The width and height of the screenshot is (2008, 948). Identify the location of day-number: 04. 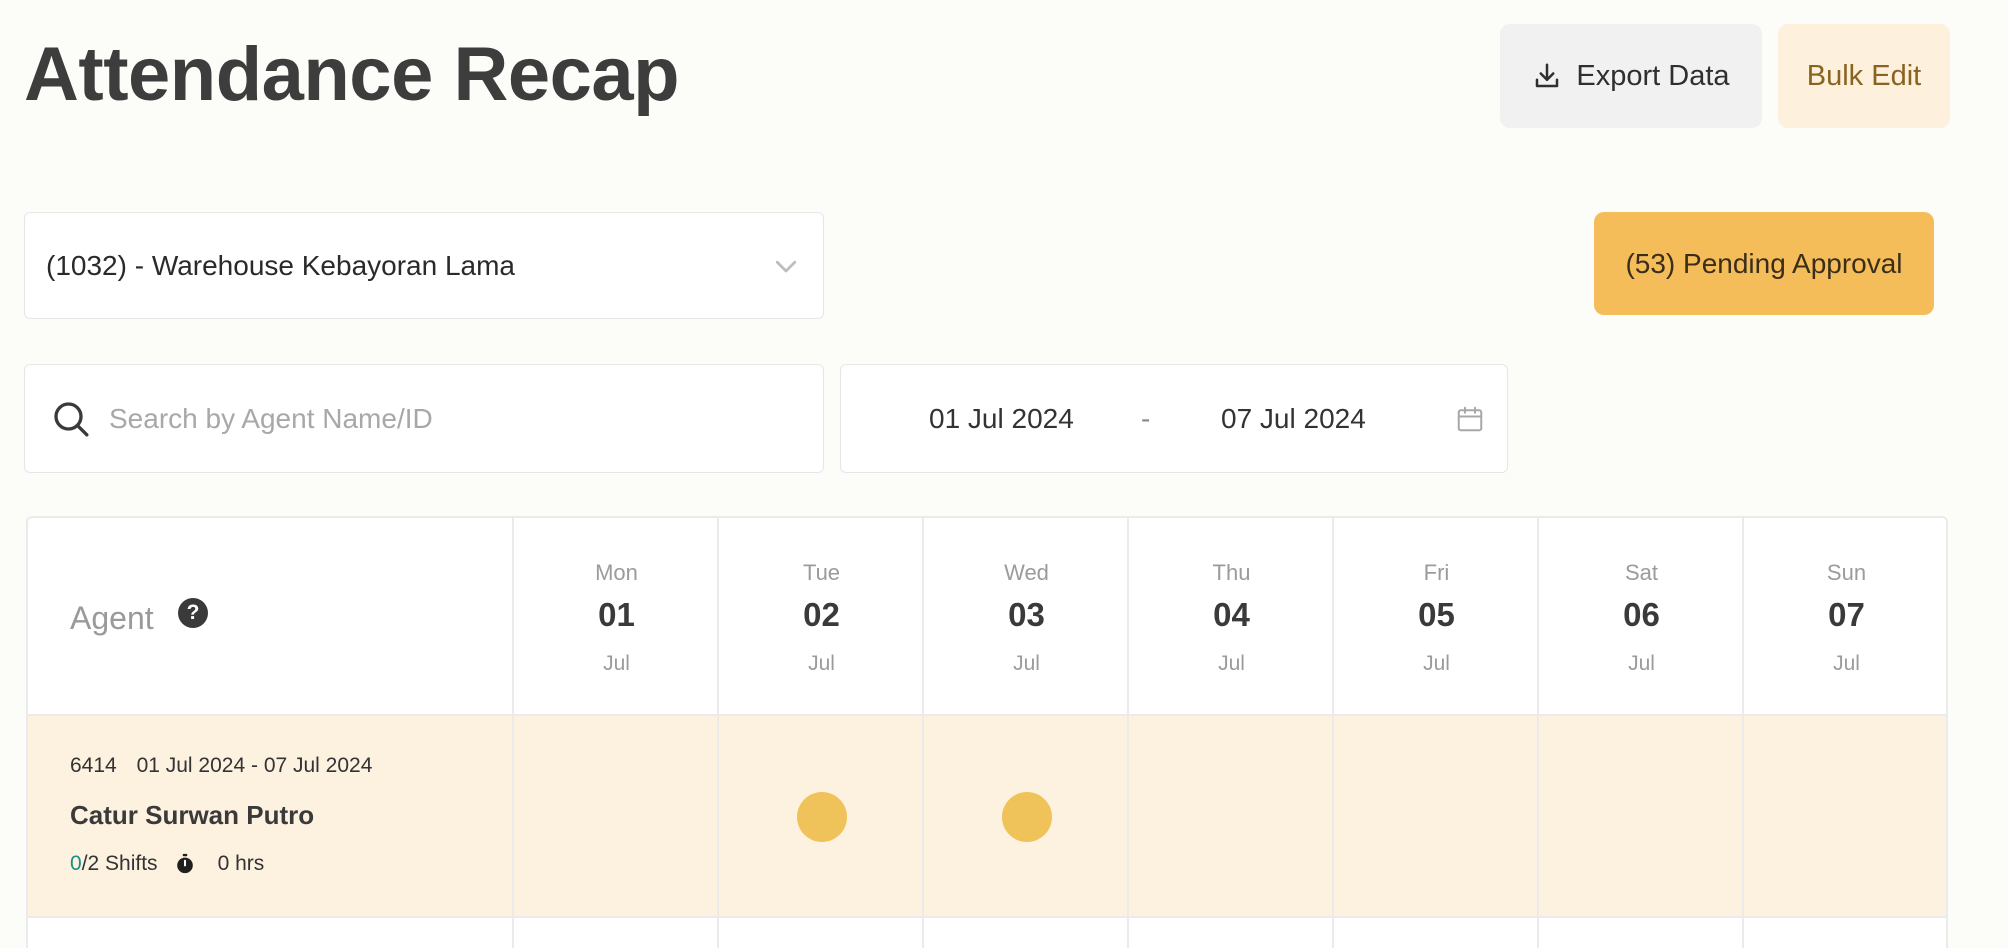
(1231, 614).